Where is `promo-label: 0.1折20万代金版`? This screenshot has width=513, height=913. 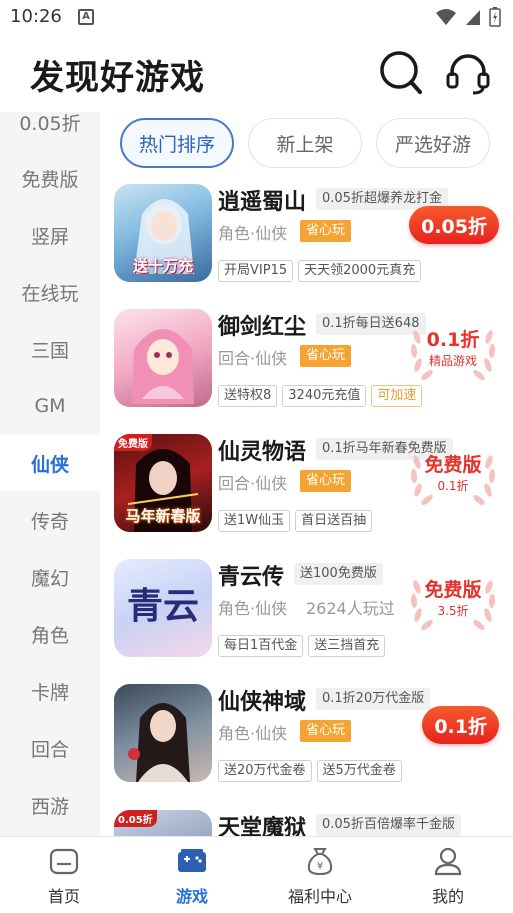 promo-label: 0.1折20万代金版 is located at coordinates (373, 699).